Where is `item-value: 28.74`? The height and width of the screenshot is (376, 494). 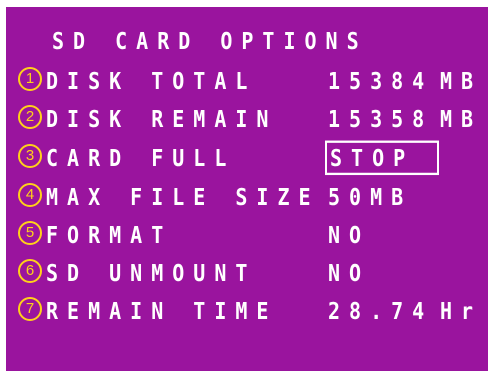 item-value: 28.74 is located at coordinates (381, 311).